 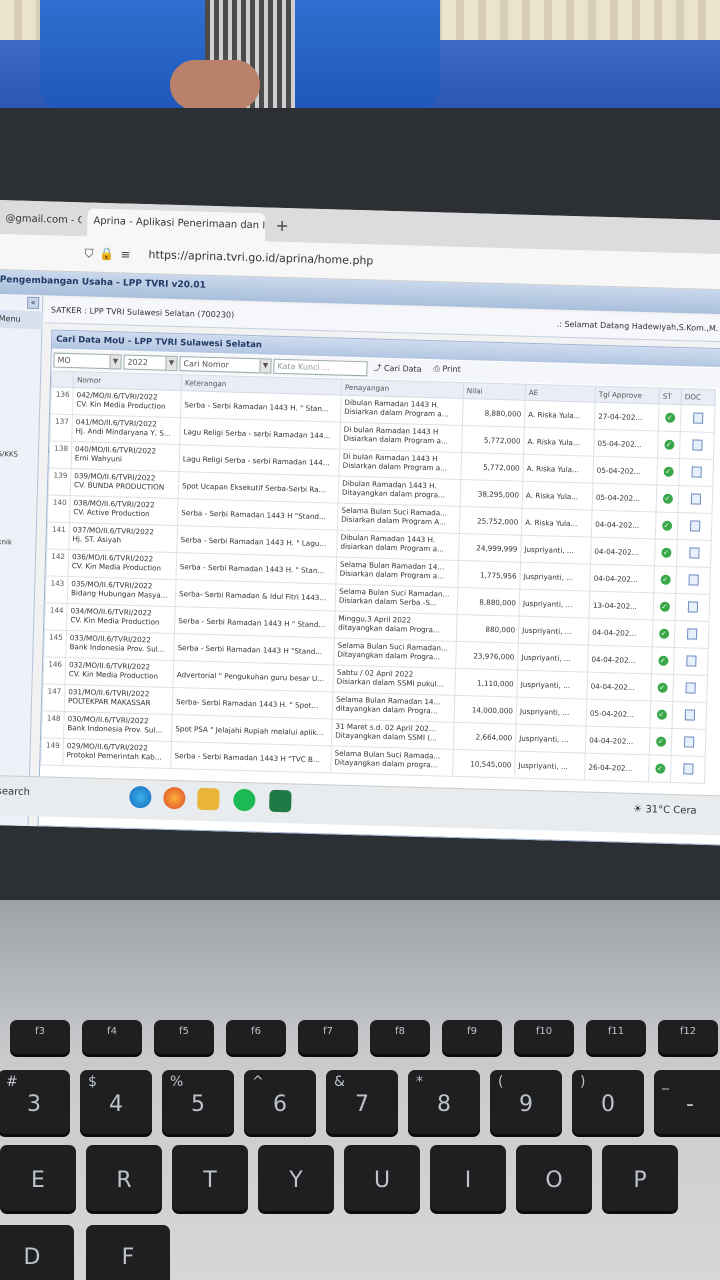 I want to click on keyboard-key: _ -, so click(x=687, y=1102).